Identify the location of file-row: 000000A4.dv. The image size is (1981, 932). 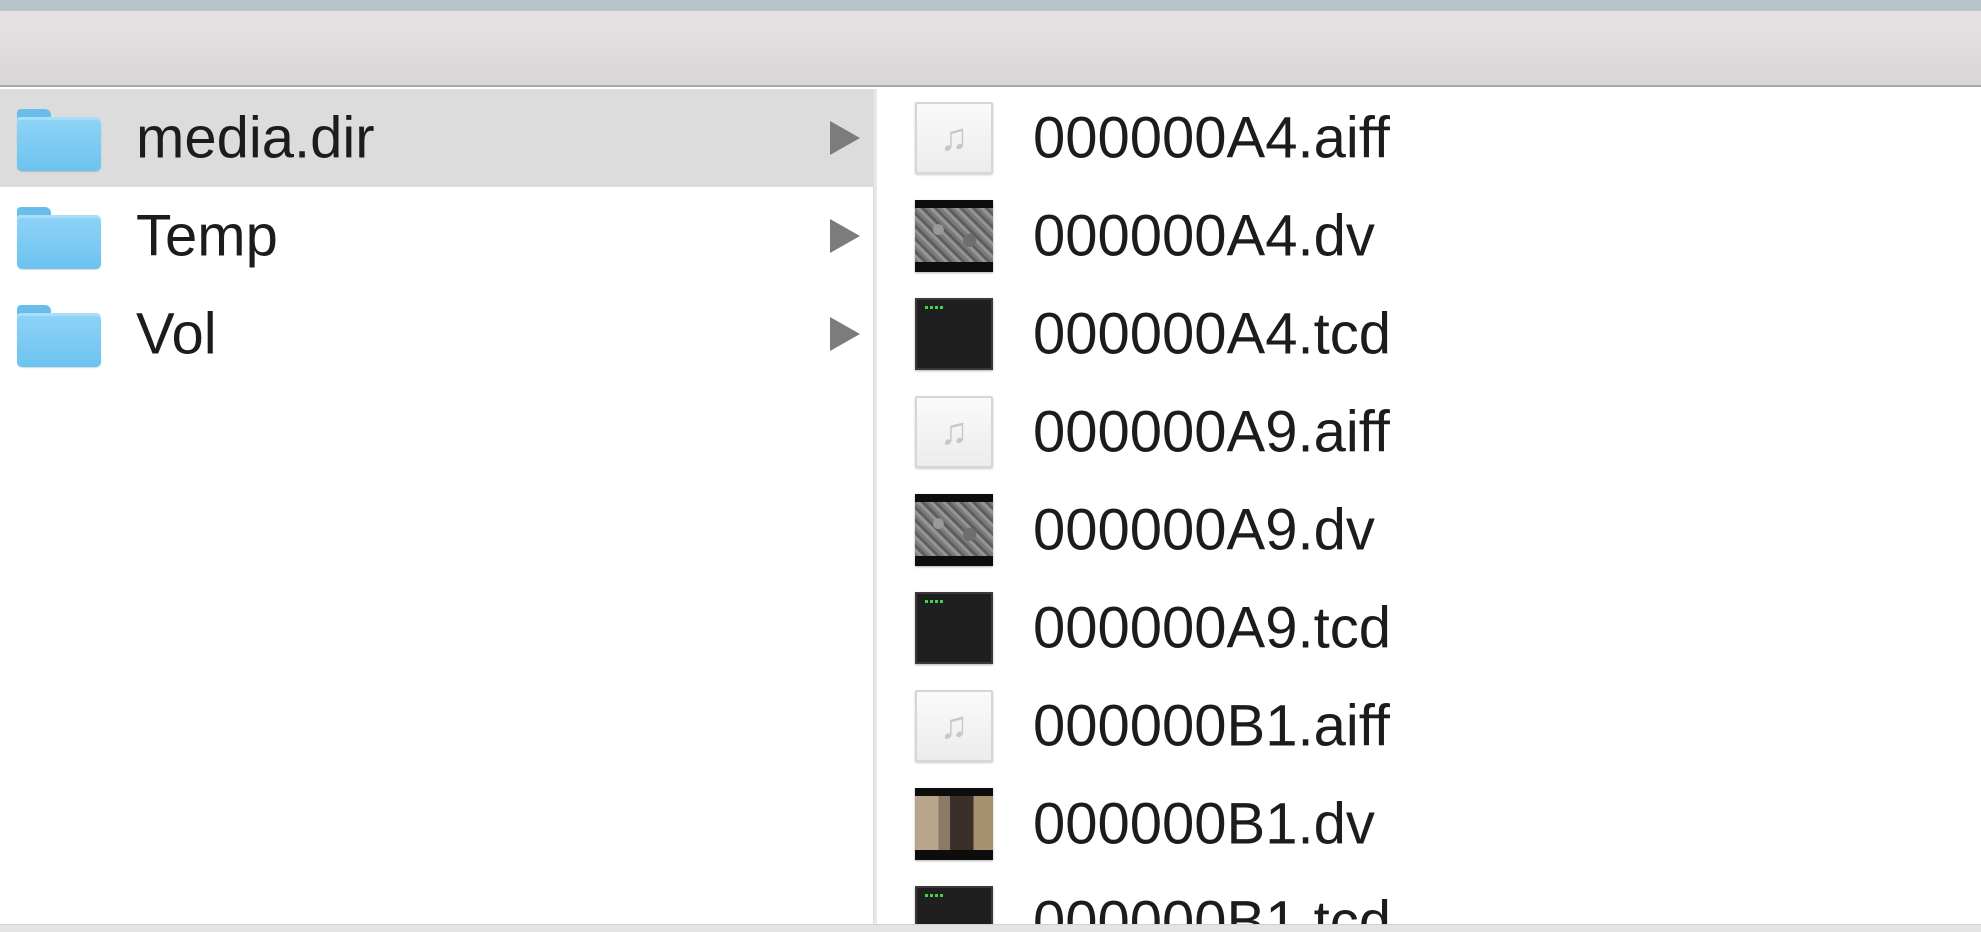
(1429, 236).